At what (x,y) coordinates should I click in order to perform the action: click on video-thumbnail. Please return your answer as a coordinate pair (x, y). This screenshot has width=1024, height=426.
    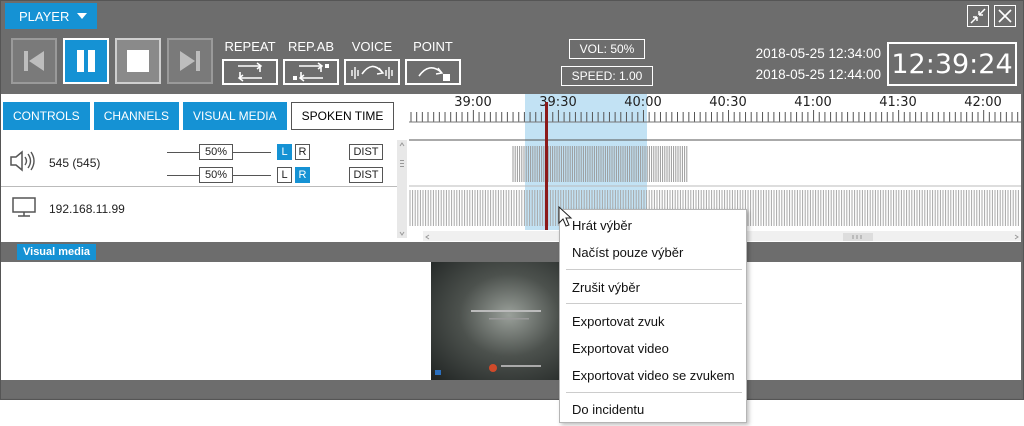
    Looking at the image, I should click on (496, 321).